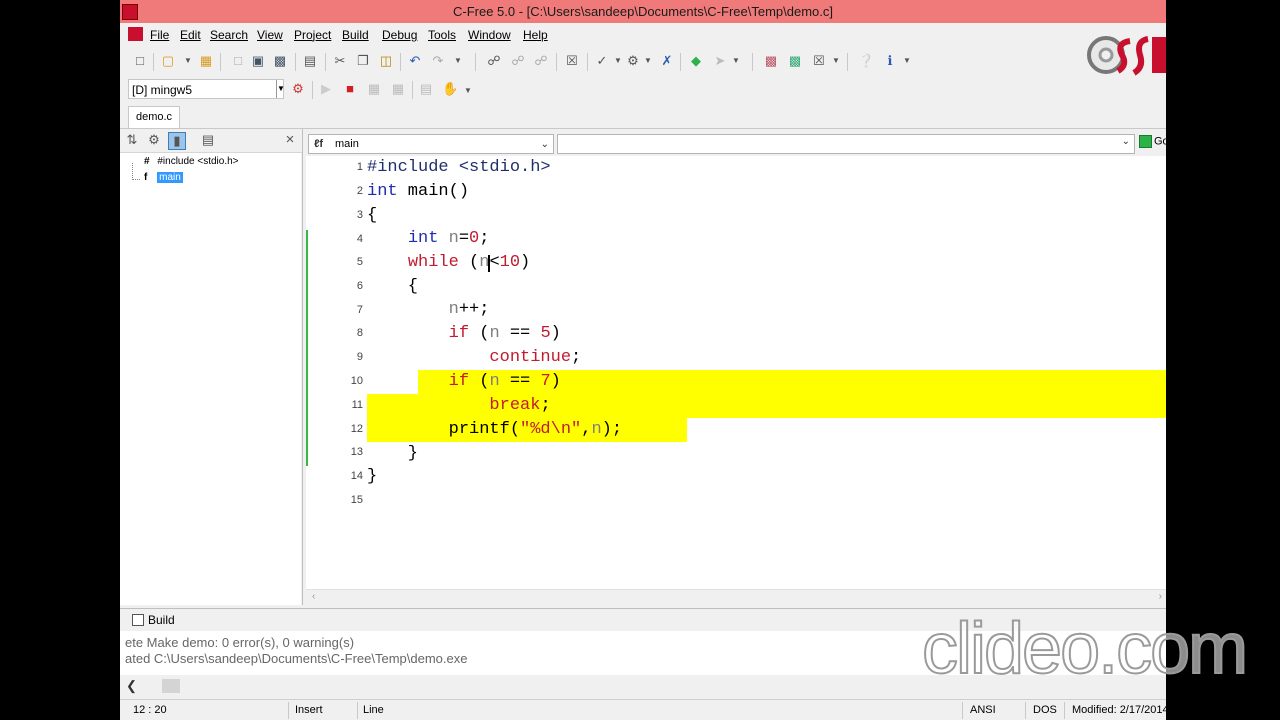 Image resolution: width=1280 pixels, height=720 pixels. Describe the element at coordinates (633, 61) in the screenshot. I see `toggle-comment-icon: ⚙` at that location.